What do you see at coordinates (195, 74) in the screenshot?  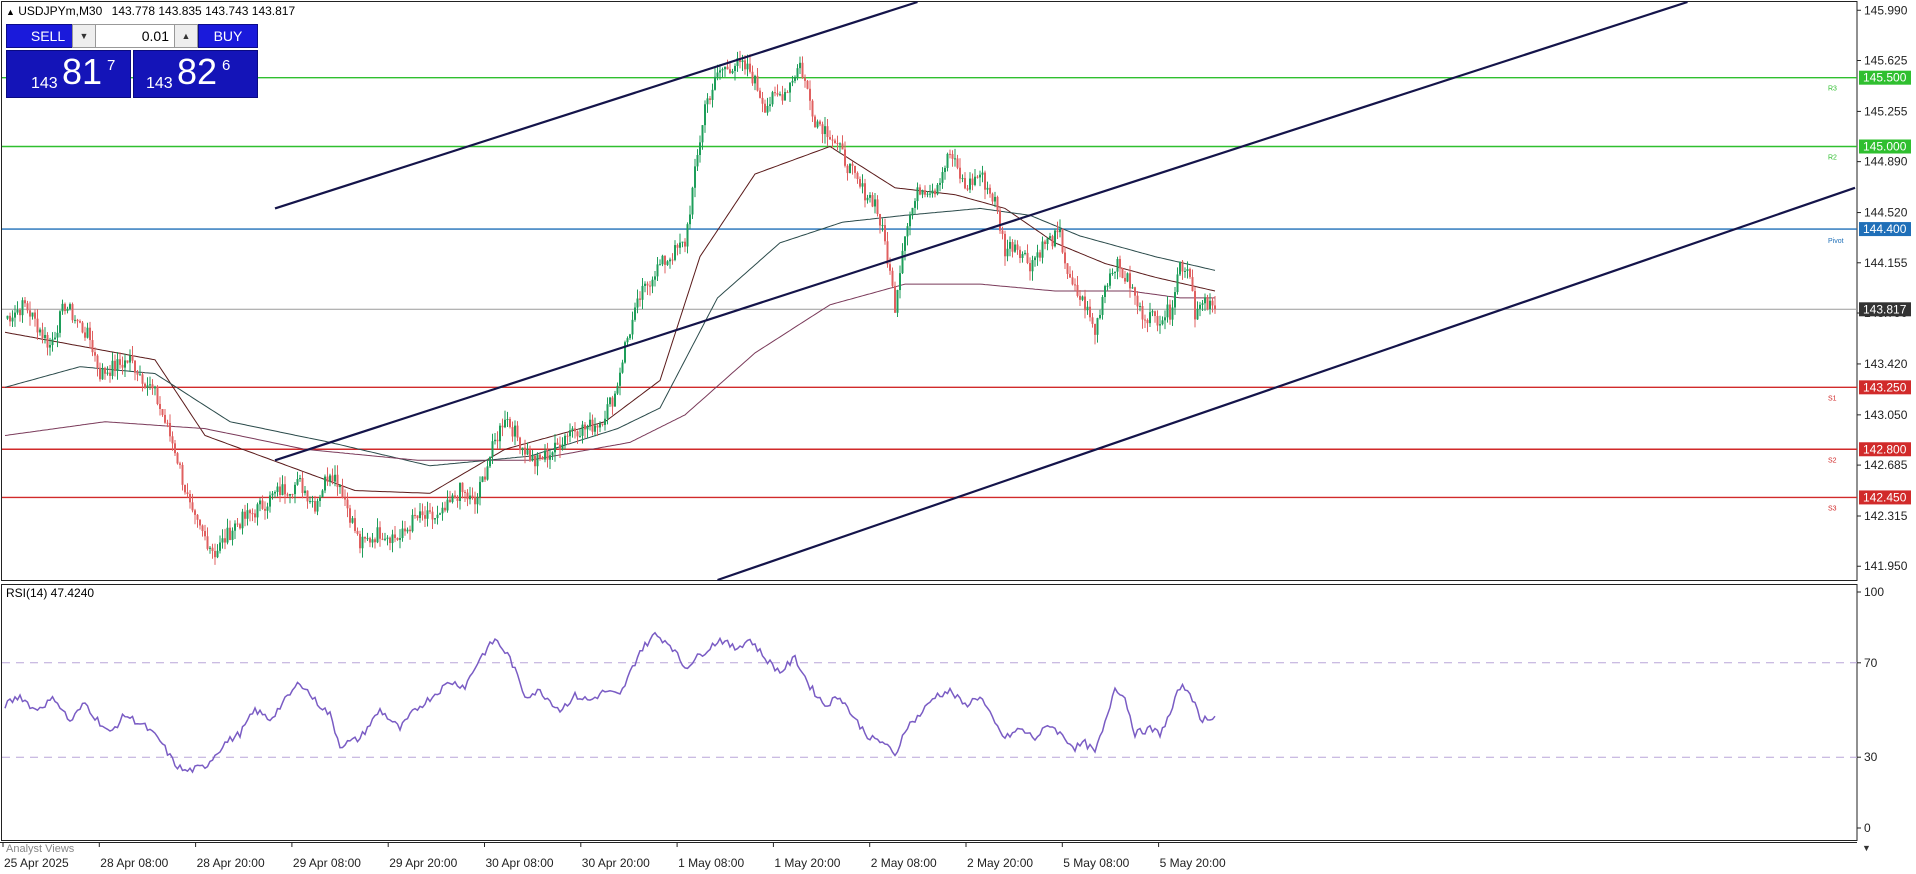 I see `buy-price-button: 143 82 6` at bounding box center [195, 74].